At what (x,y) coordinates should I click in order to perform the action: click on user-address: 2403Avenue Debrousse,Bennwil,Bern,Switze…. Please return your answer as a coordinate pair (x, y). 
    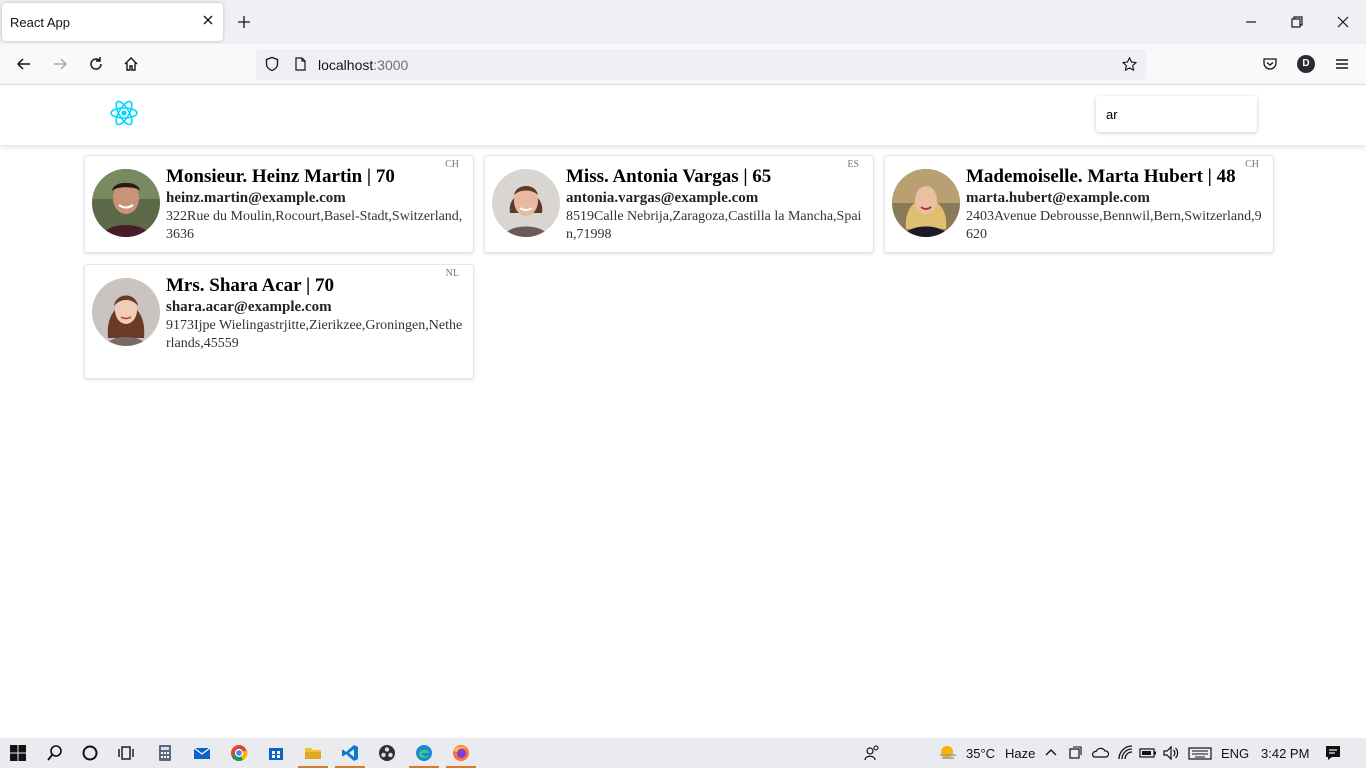
    Looking at the image, I should click on (1114, 225).